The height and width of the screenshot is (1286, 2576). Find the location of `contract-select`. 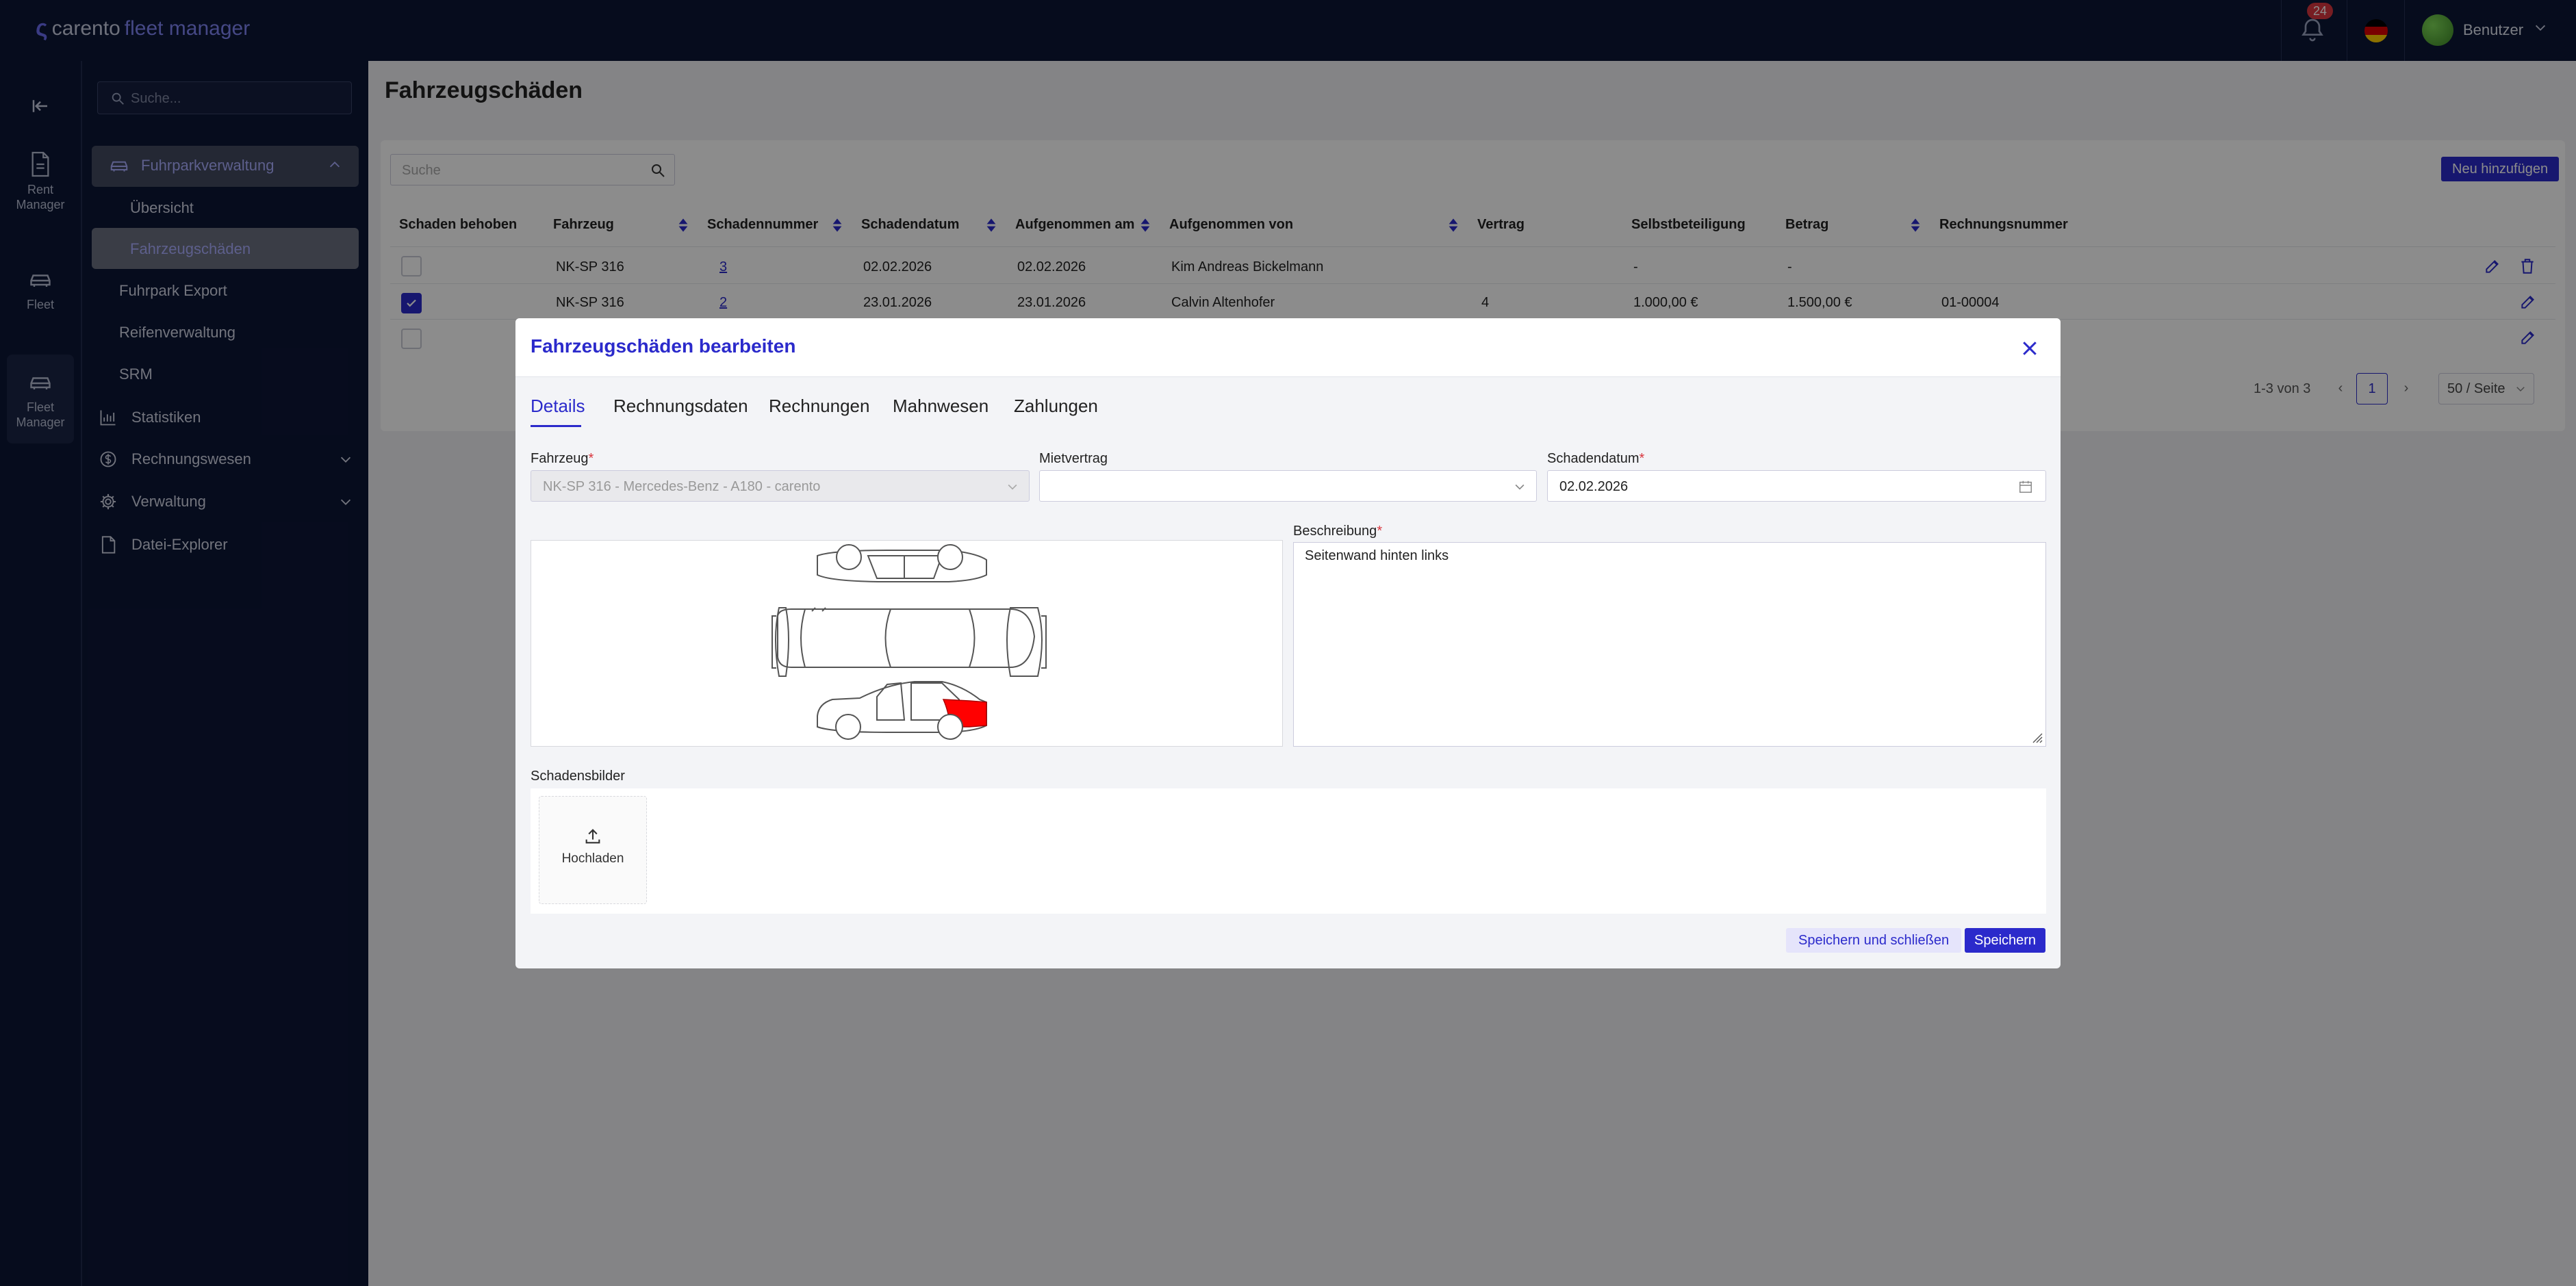

contract-select is located at coordinates (1288, 486).